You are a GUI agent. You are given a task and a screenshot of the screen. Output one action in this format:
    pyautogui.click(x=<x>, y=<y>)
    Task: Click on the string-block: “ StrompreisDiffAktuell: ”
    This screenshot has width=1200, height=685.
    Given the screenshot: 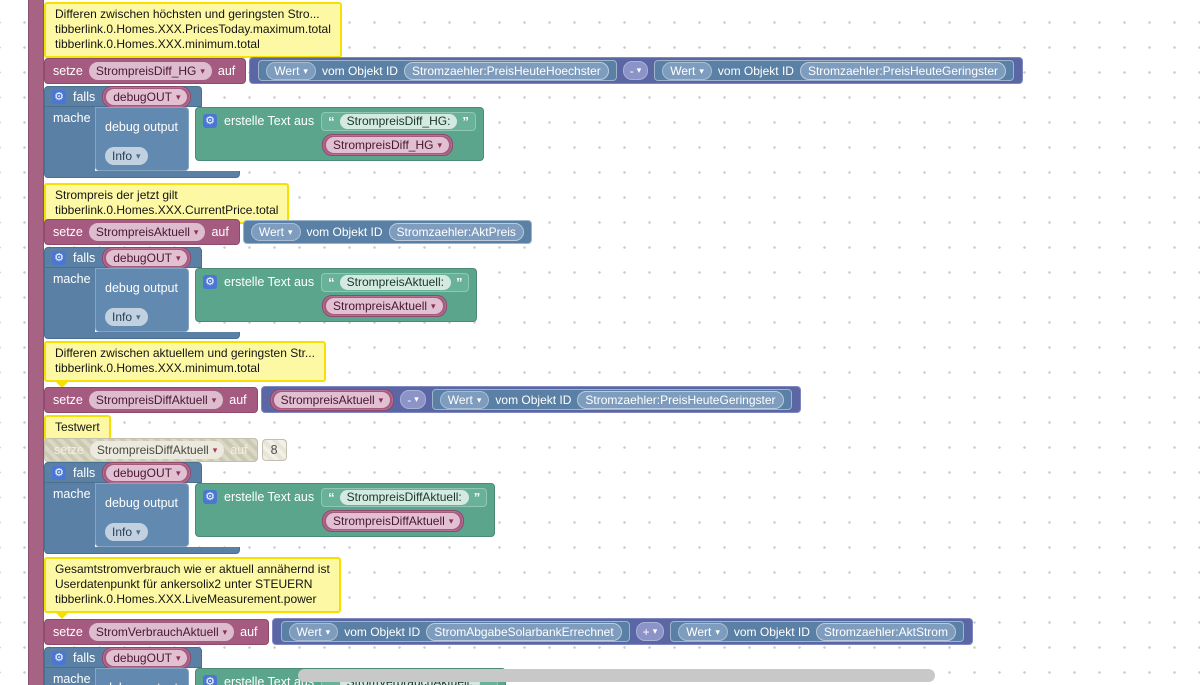 What is the action you would take?
    pyautogui.click(x=404, y=497)
    